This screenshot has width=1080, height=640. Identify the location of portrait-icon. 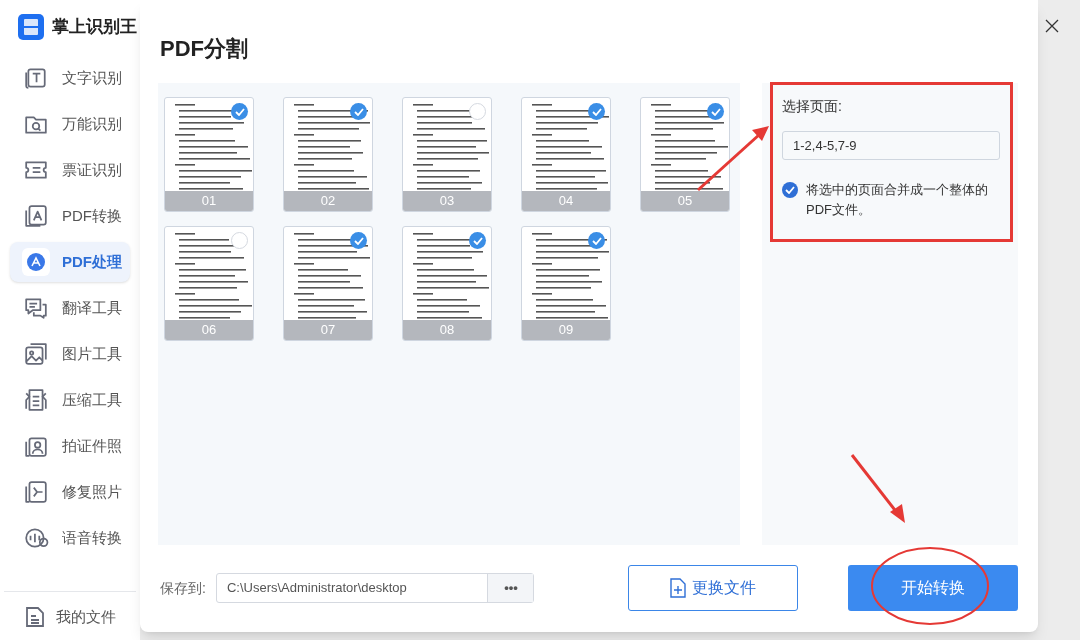
(36, 446).